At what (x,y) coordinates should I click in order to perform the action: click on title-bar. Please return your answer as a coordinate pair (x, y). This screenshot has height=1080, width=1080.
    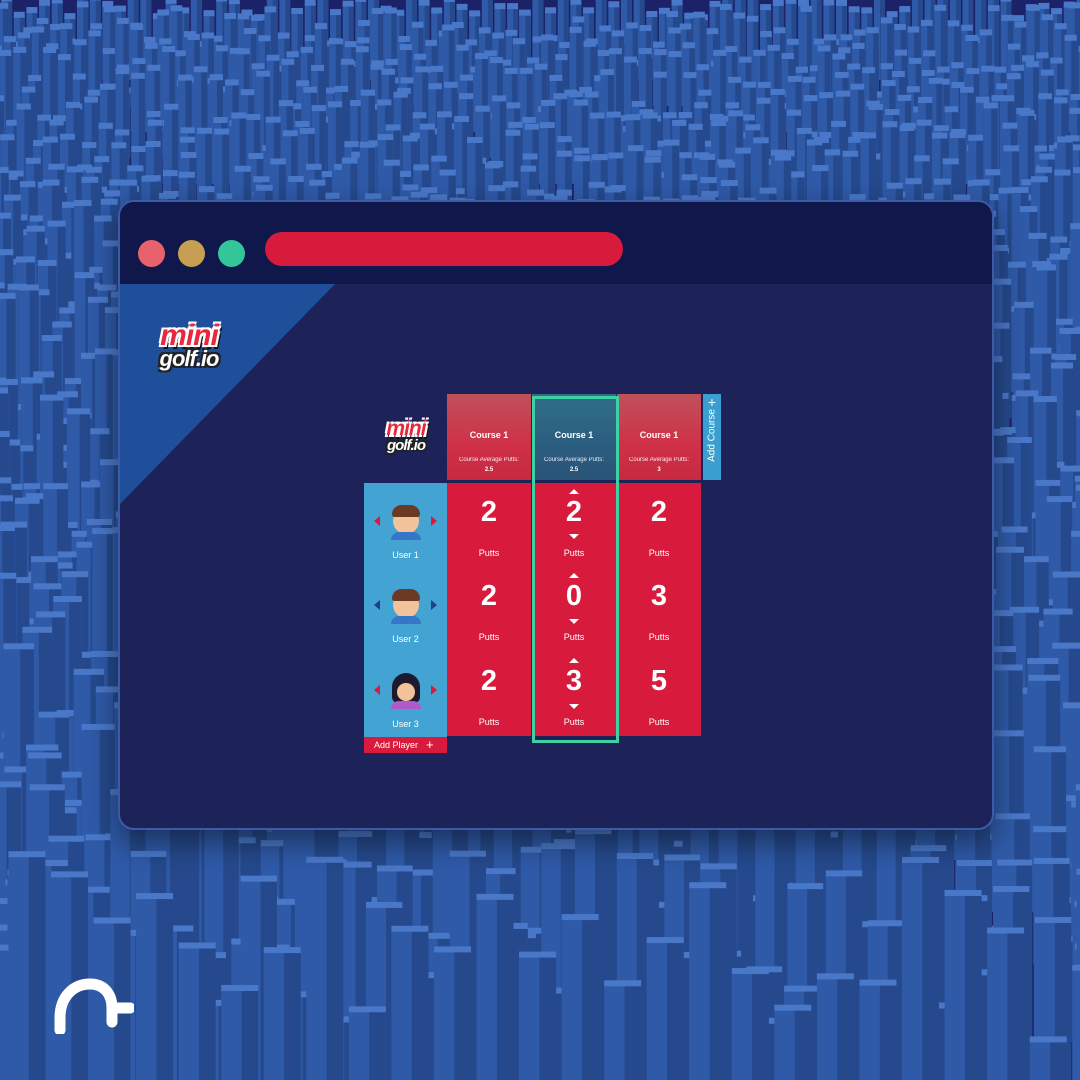
    Looking at the image, I should click on (556, 243).